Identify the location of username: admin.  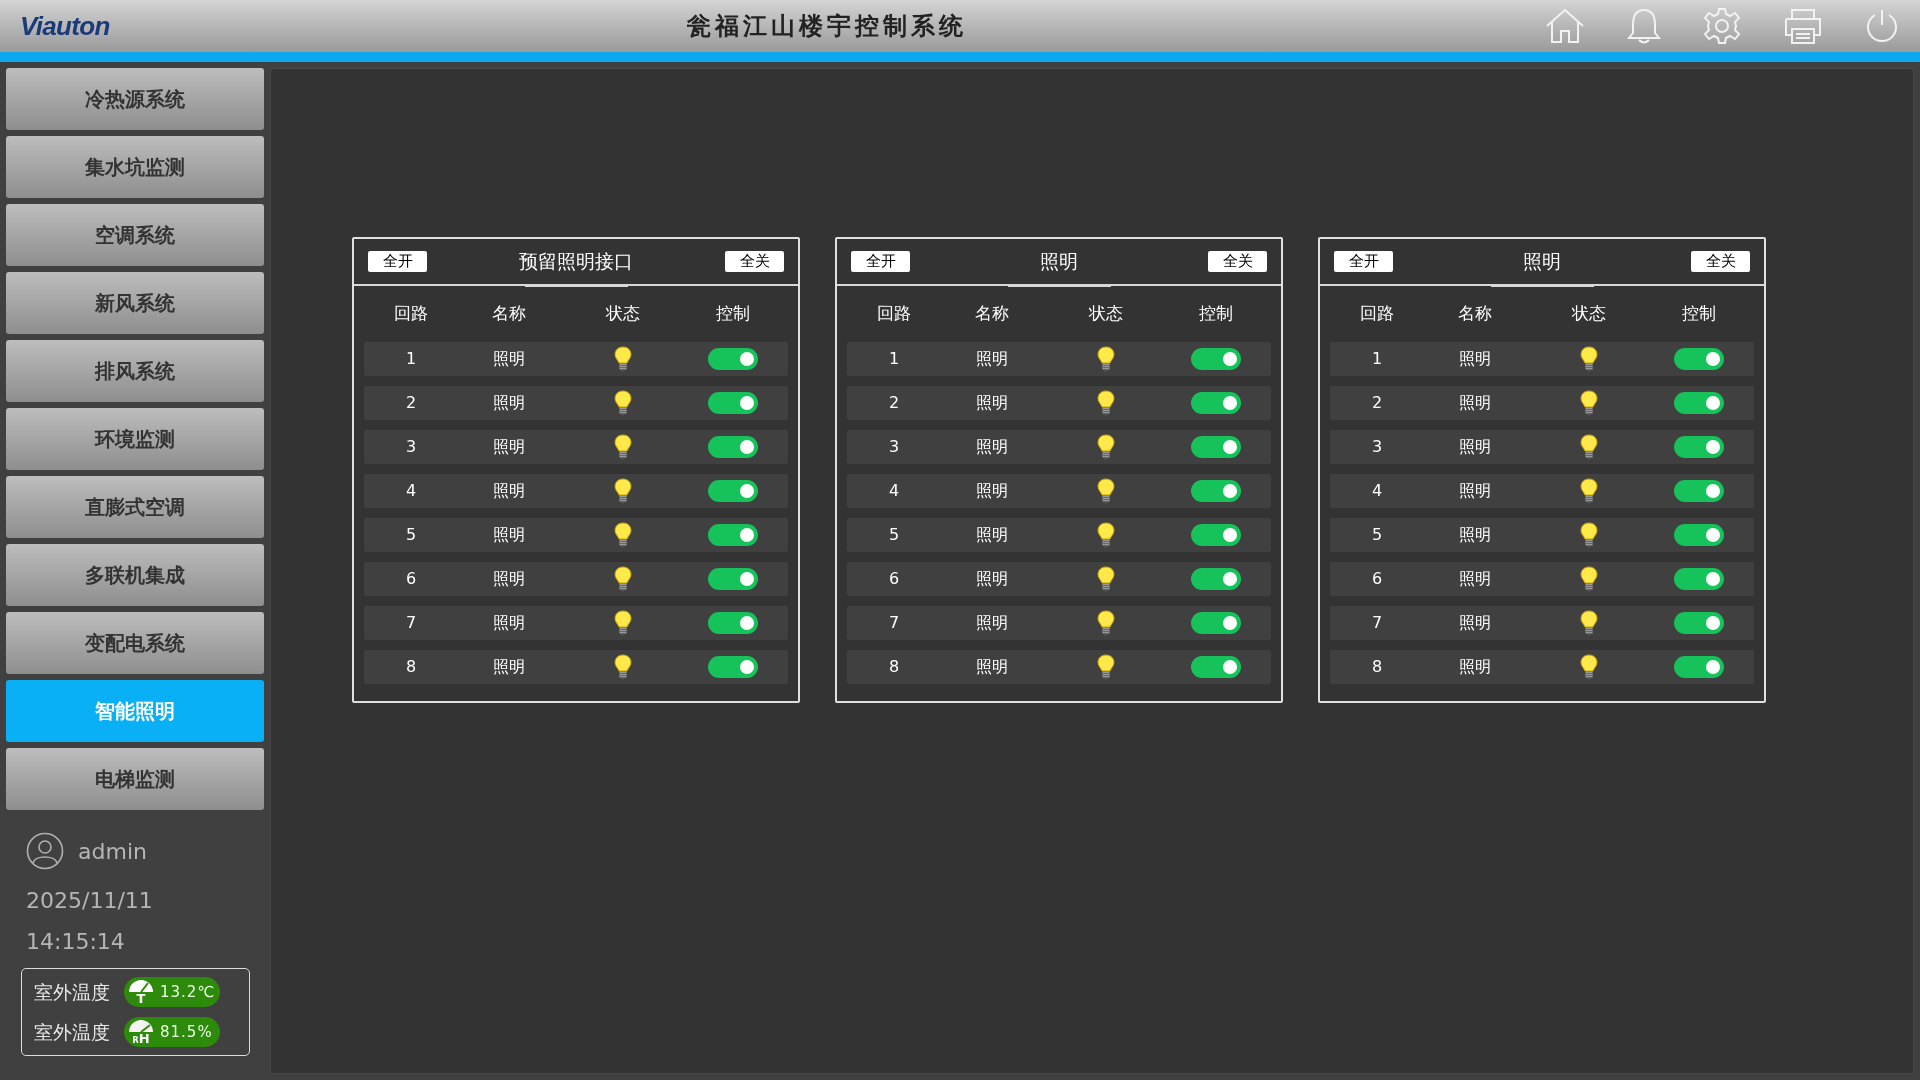
(112, 851).